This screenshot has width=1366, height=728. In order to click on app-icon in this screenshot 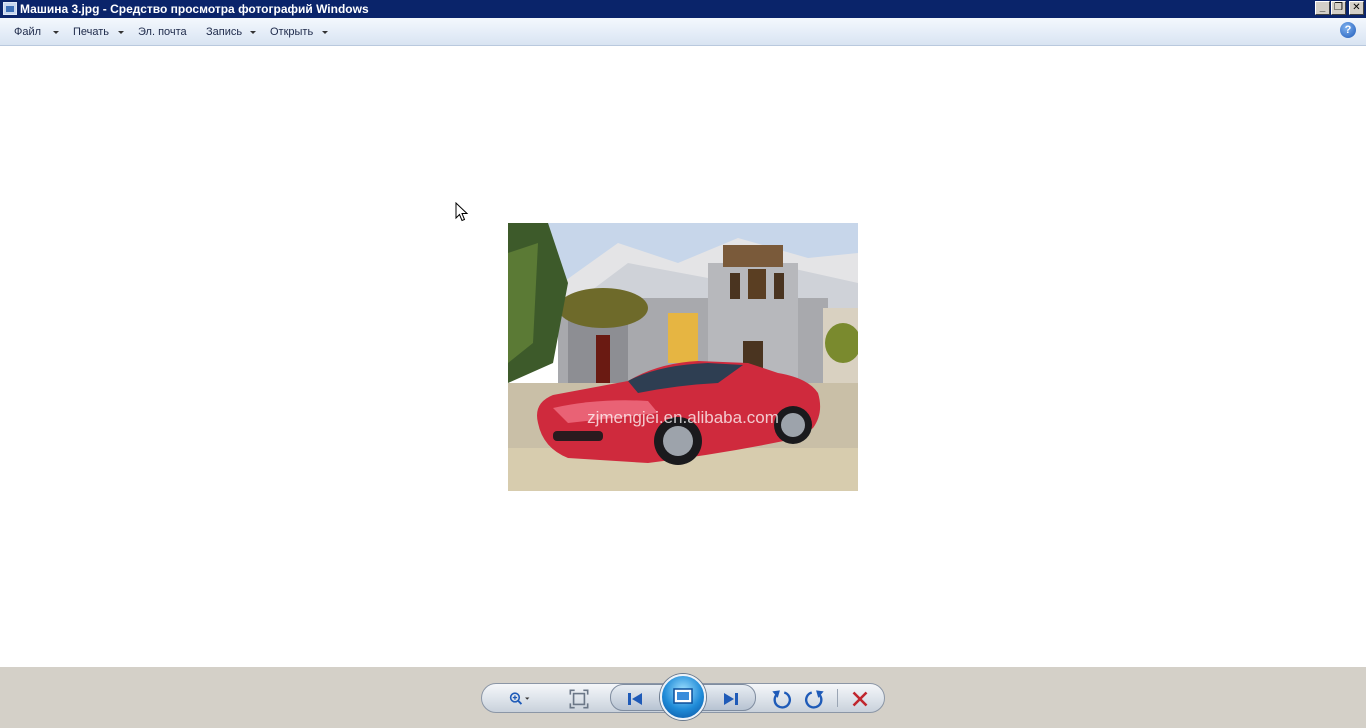, I will do `click(10, 8)`.